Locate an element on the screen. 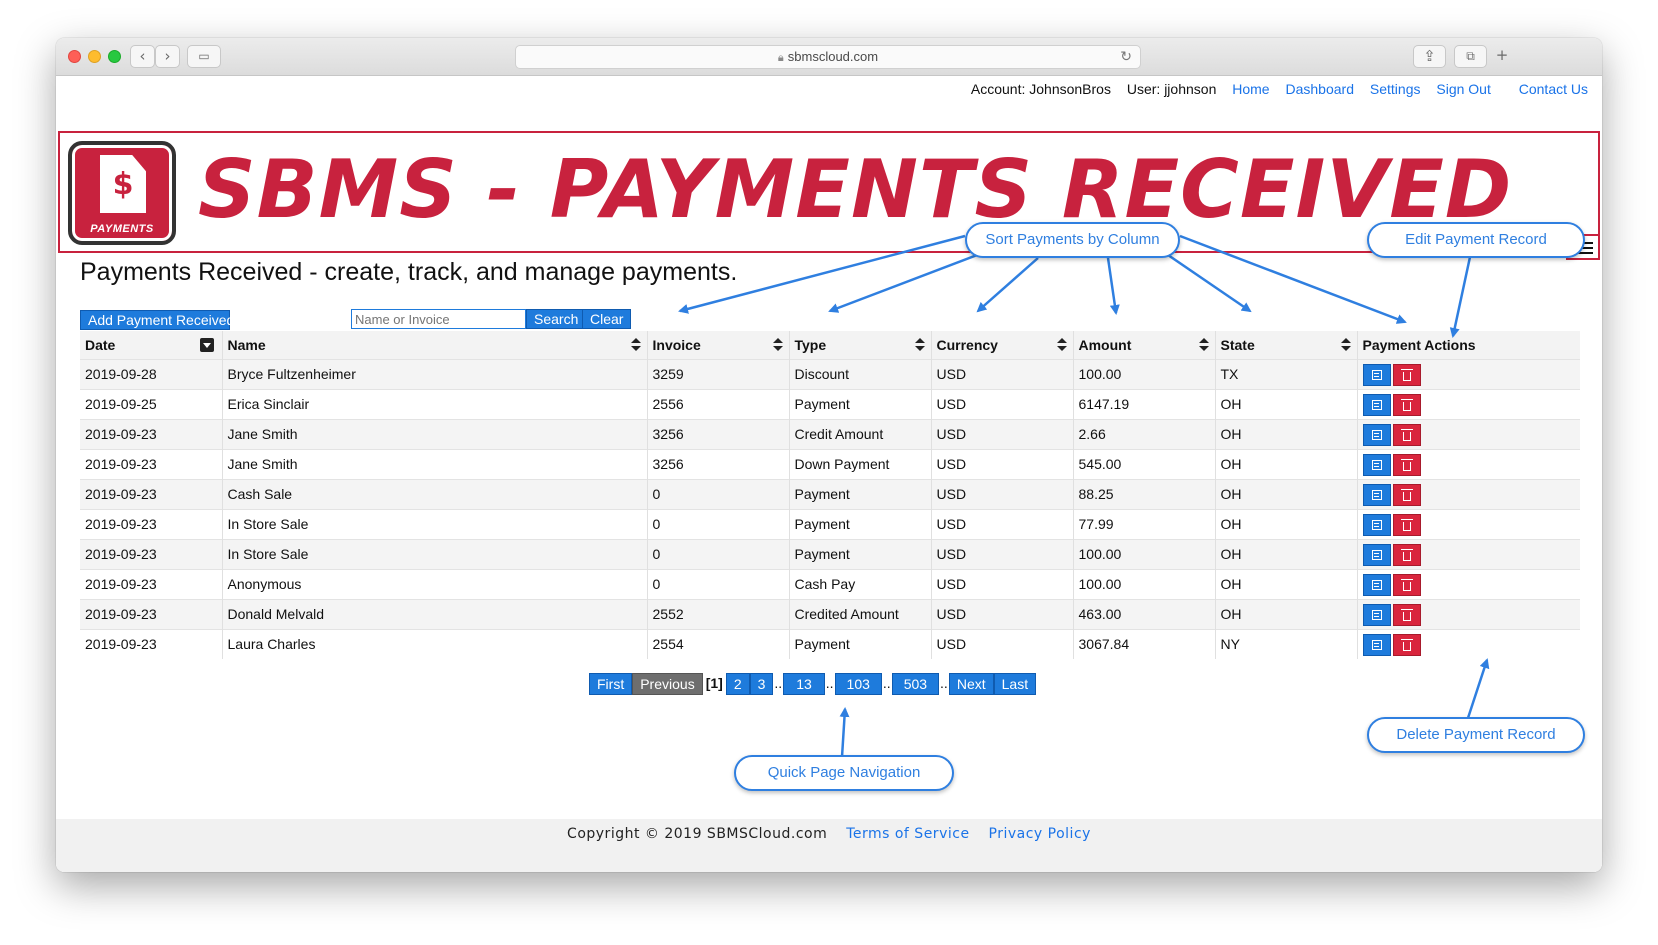 Image resolution: width=1658 pixels, height=945 pixels. callout-edit-record: Edit Payment Record is located at coordinates (1476, 240).